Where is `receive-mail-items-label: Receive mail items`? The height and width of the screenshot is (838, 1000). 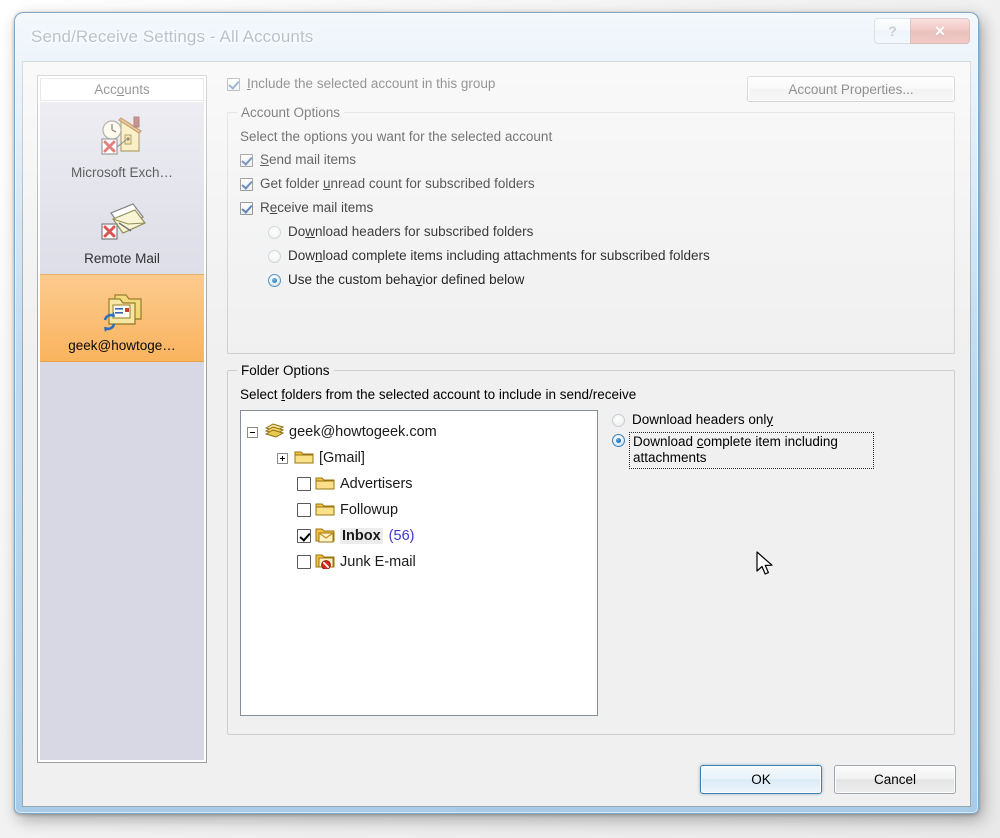 receive-mail-items-label: Receive mail items is located at coordinates (317, 207).